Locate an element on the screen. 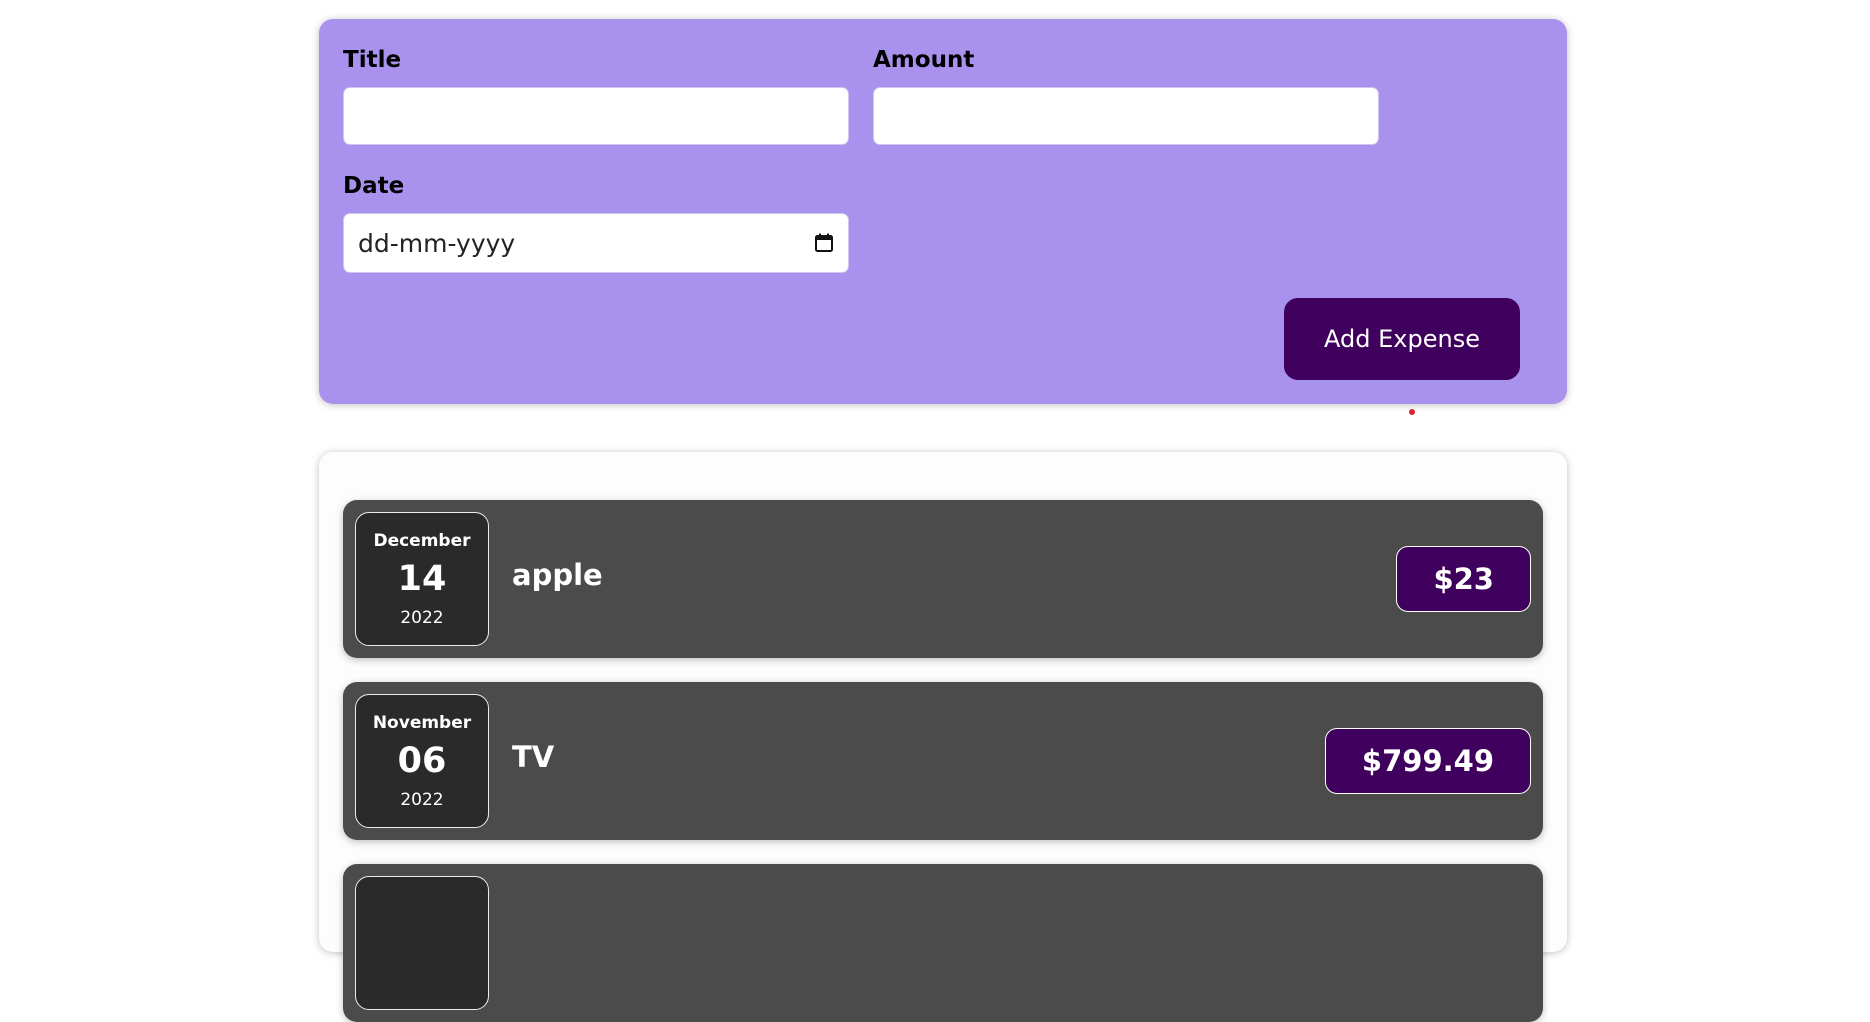 This screenshot has height=1022, width=1870. date-placeholder: dd-mm-yyyy is located at coordinates (437, 243).